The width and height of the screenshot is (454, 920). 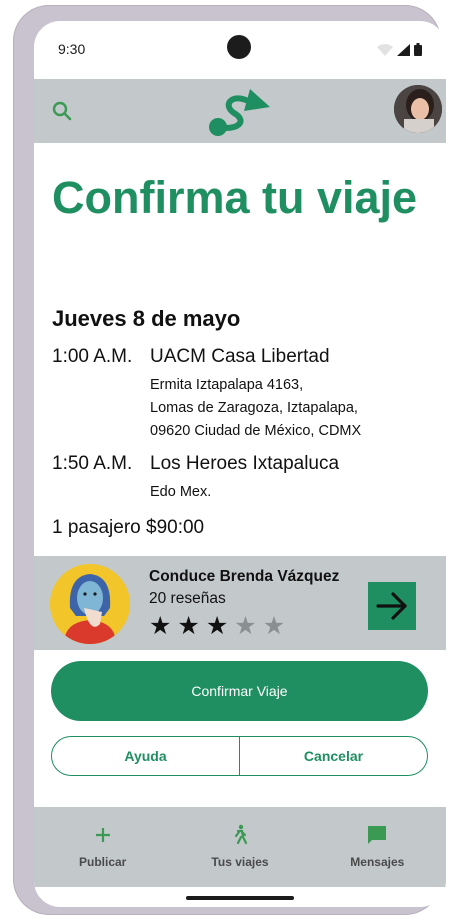 I want to click on driver-rating: ★ ★ ★ ★ ★, so click(x=217, y=626).